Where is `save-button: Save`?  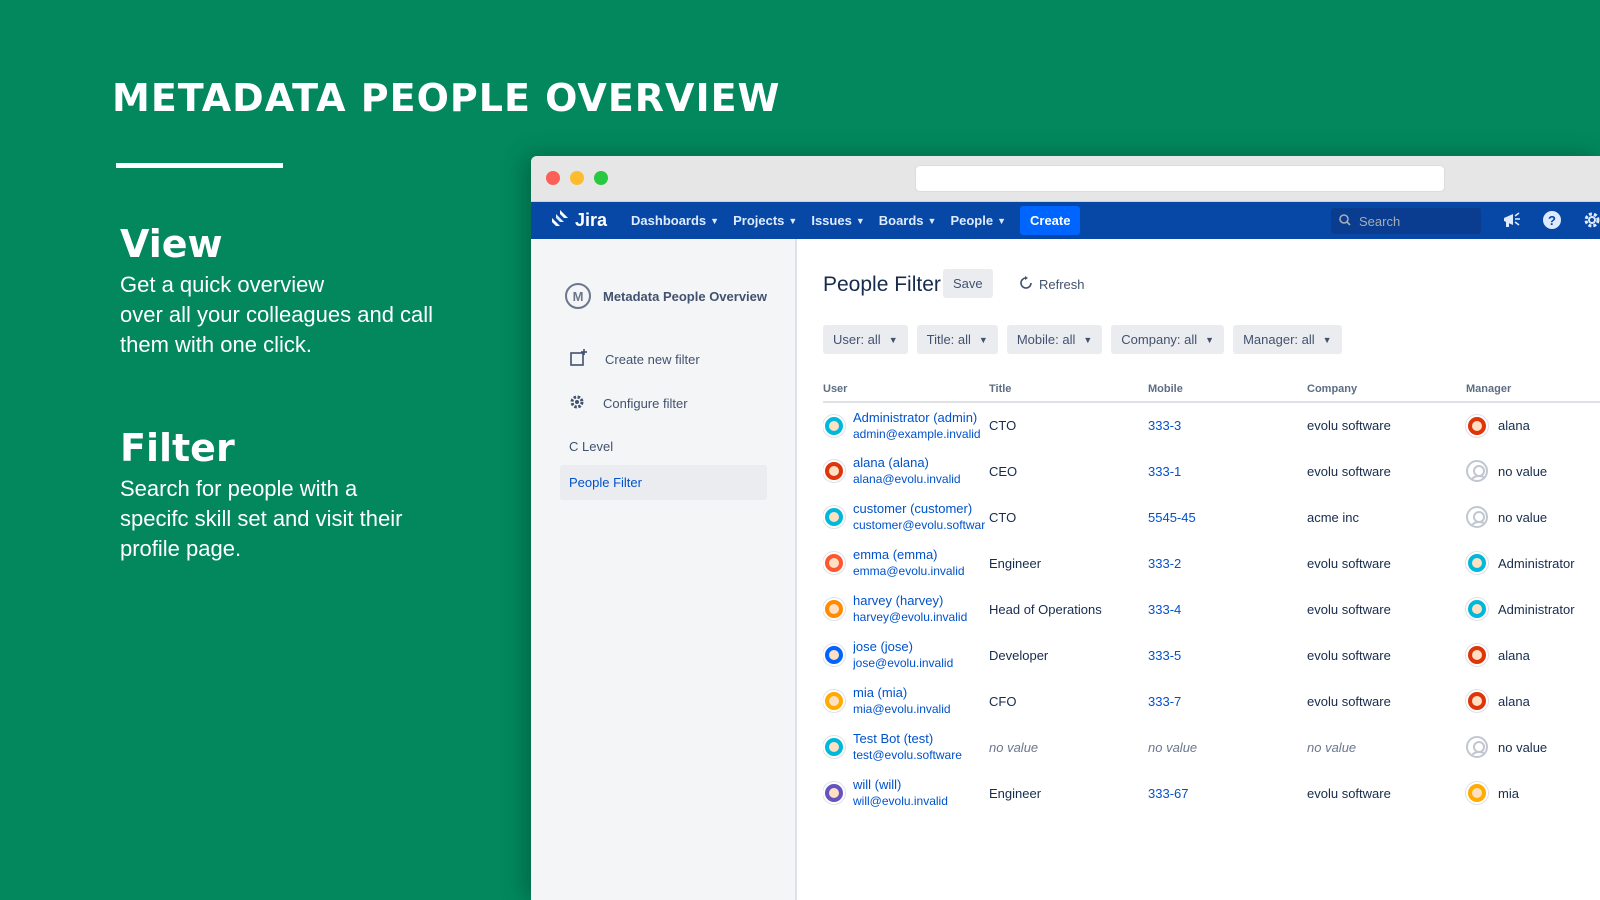
save-button: Save is located at coordinates (968, 283).